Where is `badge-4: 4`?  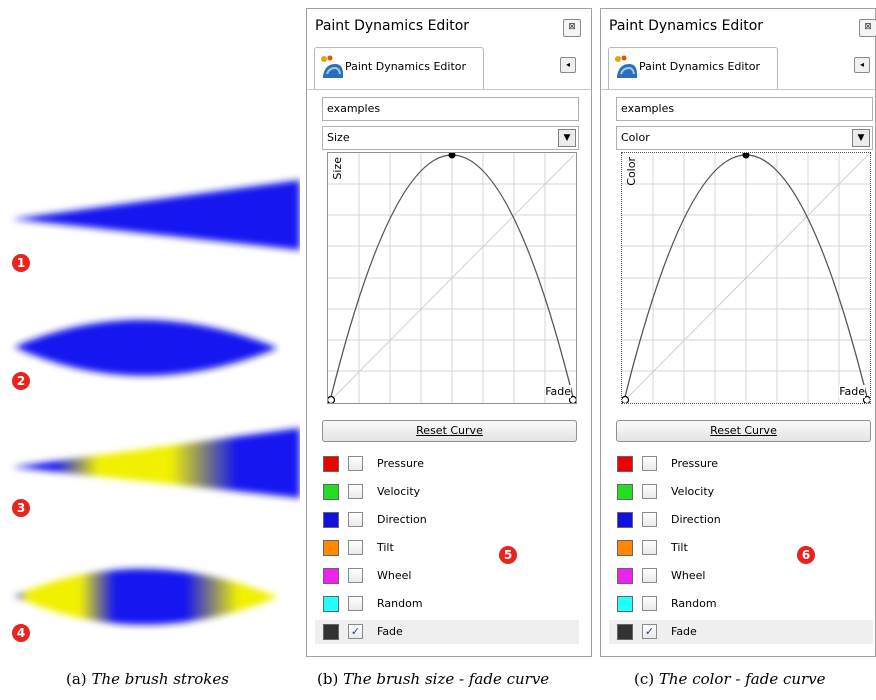 badge-4: 4 is located at coordinates (21, 633).